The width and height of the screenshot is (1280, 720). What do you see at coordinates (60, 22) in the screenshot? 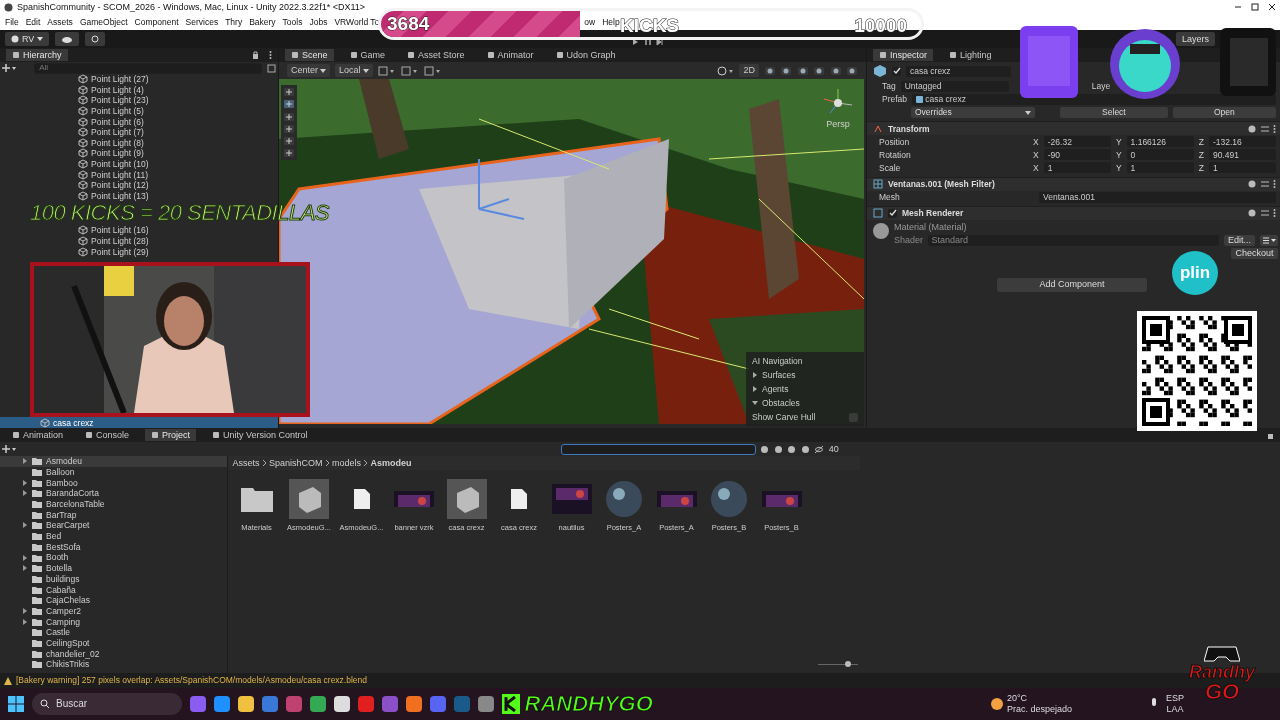
I see `menu-item: Assets` at bounding box center [60, 22].